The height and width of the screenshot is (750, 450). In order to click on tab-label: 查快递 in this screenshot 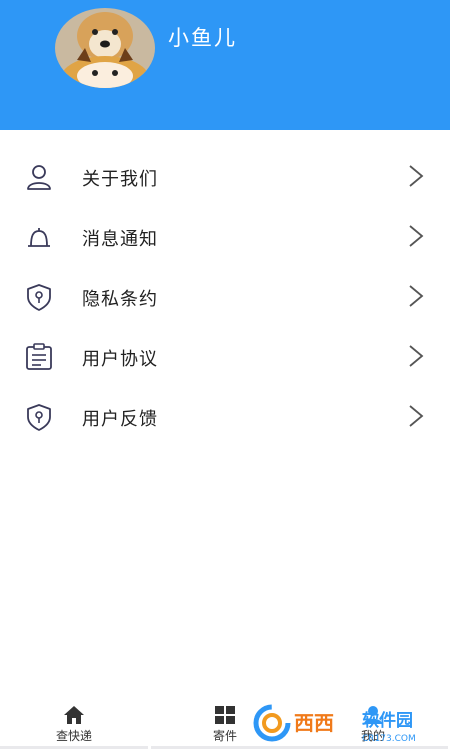, I will do `click(73, 736)`.